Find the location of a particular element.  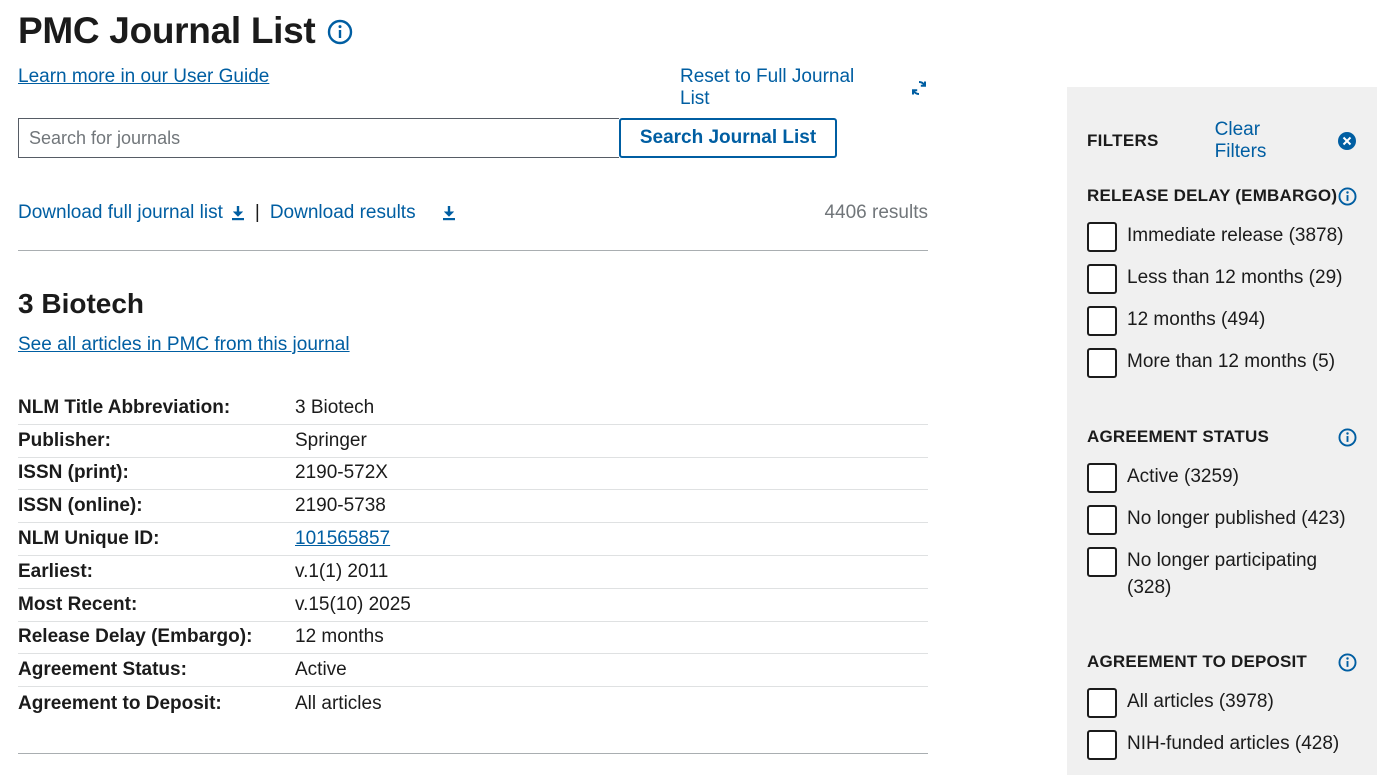

detail-value: v.1(1) 2011 is located at coordinates (342, 571).